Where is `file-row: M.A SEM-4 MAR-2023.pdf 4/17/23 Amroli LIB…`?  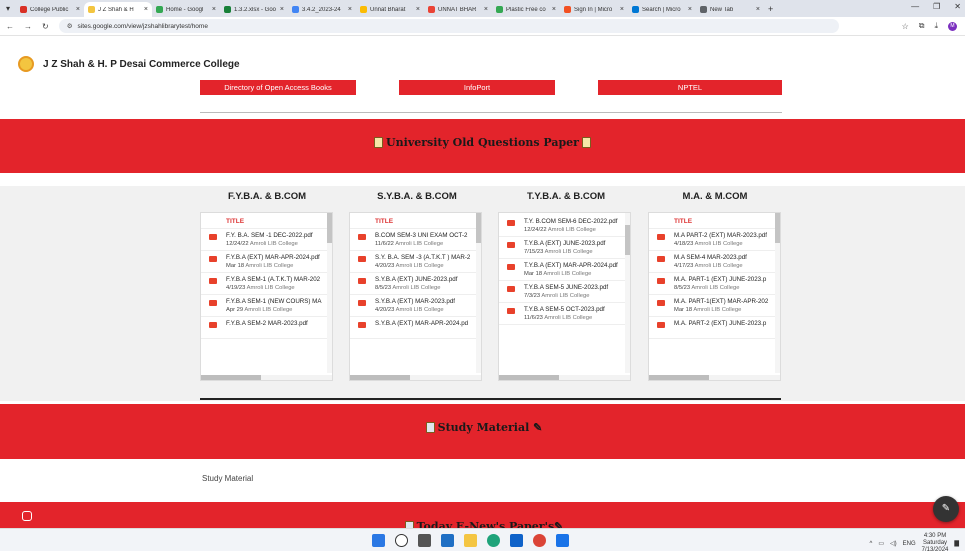 file-row: M.A SEM-4 MAR-2023.pdf 4/17/23 Amroli LIB… is located at coordinates (714, 262).